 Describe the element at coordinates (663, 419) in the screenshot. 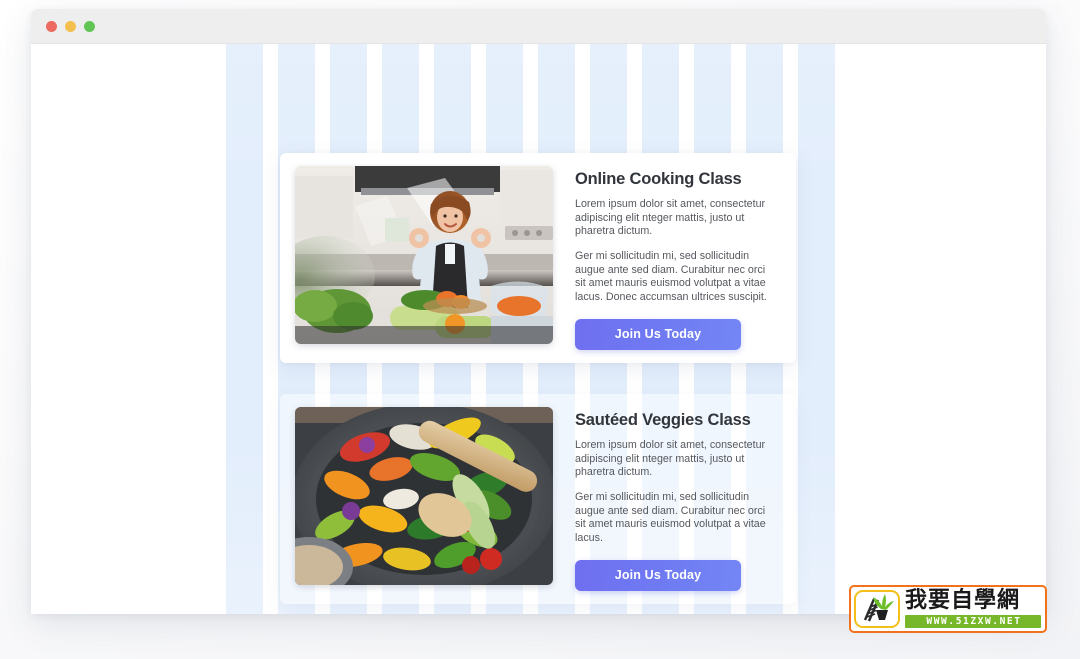

I see `class-card-title: Sautéed Veggies Class` at that location.